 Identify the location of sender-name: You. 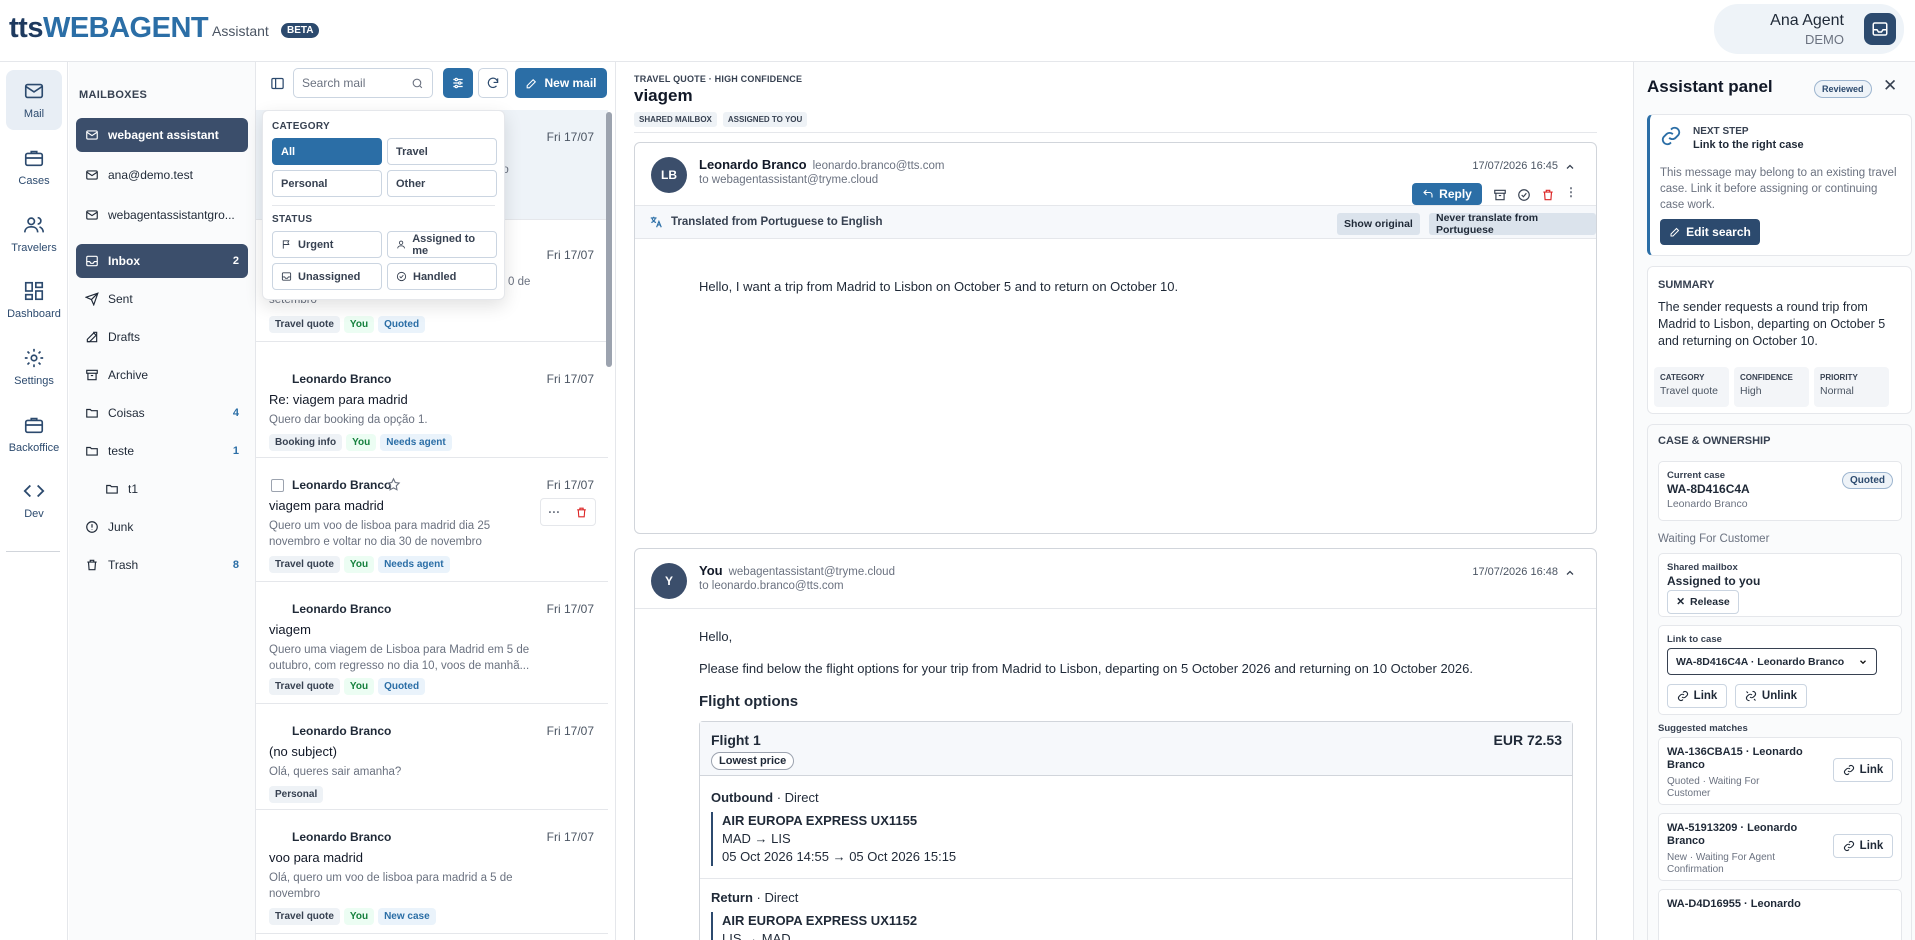
(711, 570).